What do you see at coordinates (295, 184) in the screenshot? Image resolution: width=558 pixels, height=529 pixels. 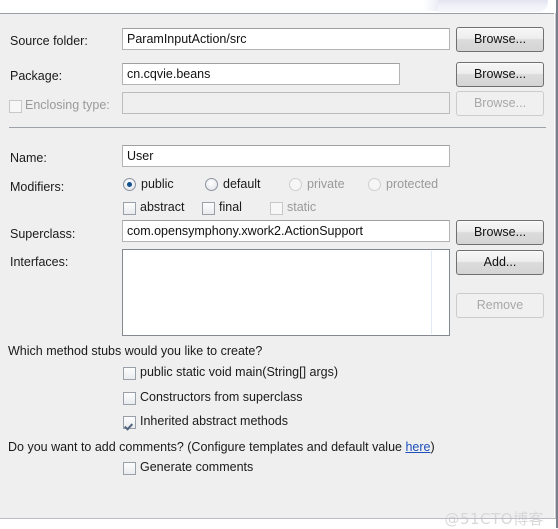 I see `modifier-radio-private` at bounding box center [295, 184].